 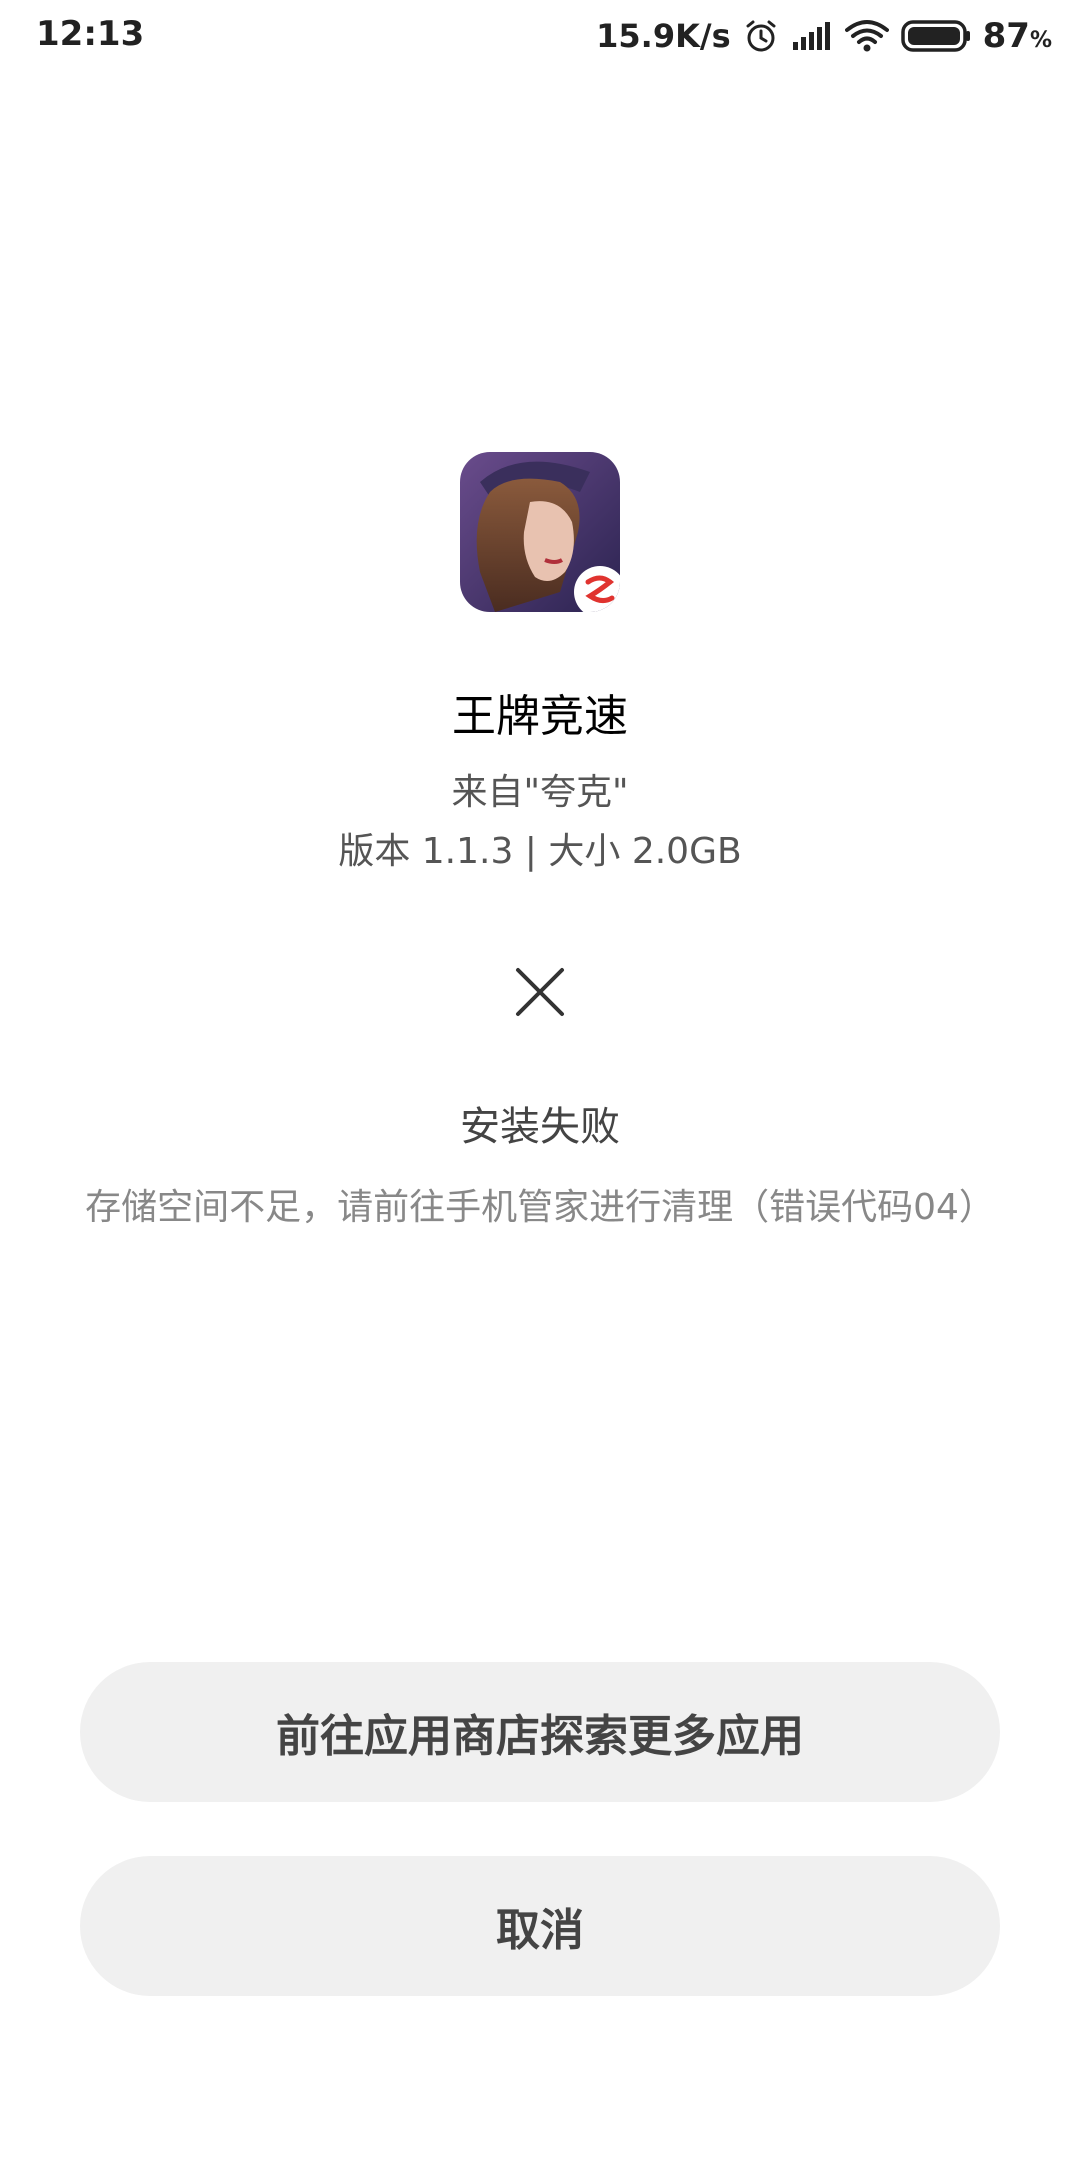 What do you see at coordinates (540, 851) in the screenshot?
I see `app-version-size: 版本 1.1.3 | 大小 2.0GB` at bounding box center [540, 851].